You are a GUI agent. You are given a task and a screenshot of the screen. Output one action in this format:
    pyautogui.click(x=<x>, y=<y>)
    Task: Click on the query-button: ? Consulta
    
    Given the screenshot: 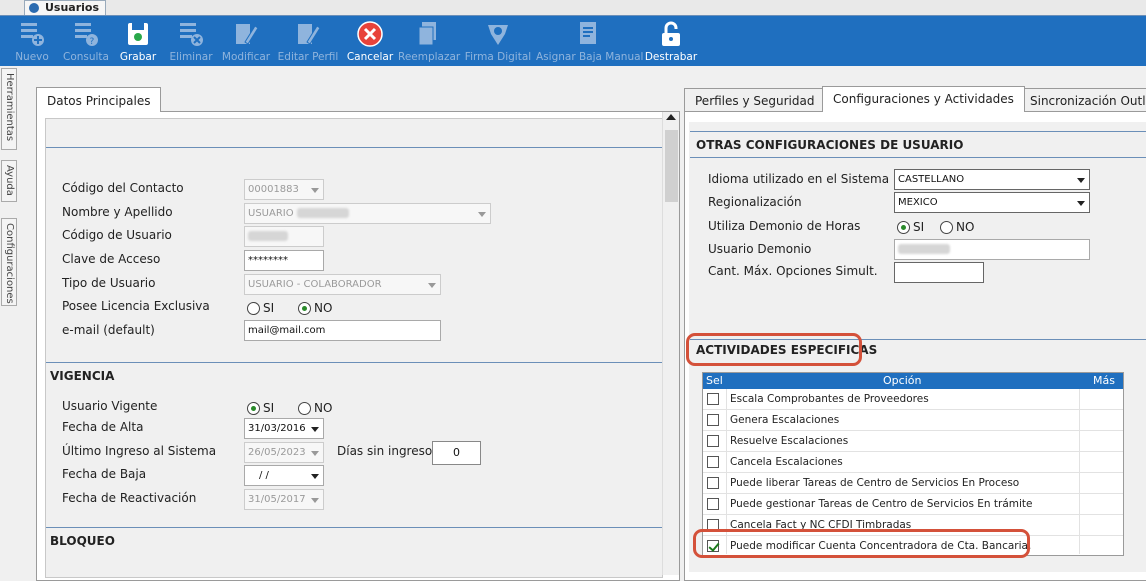 What is the action you would take?
    pyautogui.click(x=86, y=41)
    